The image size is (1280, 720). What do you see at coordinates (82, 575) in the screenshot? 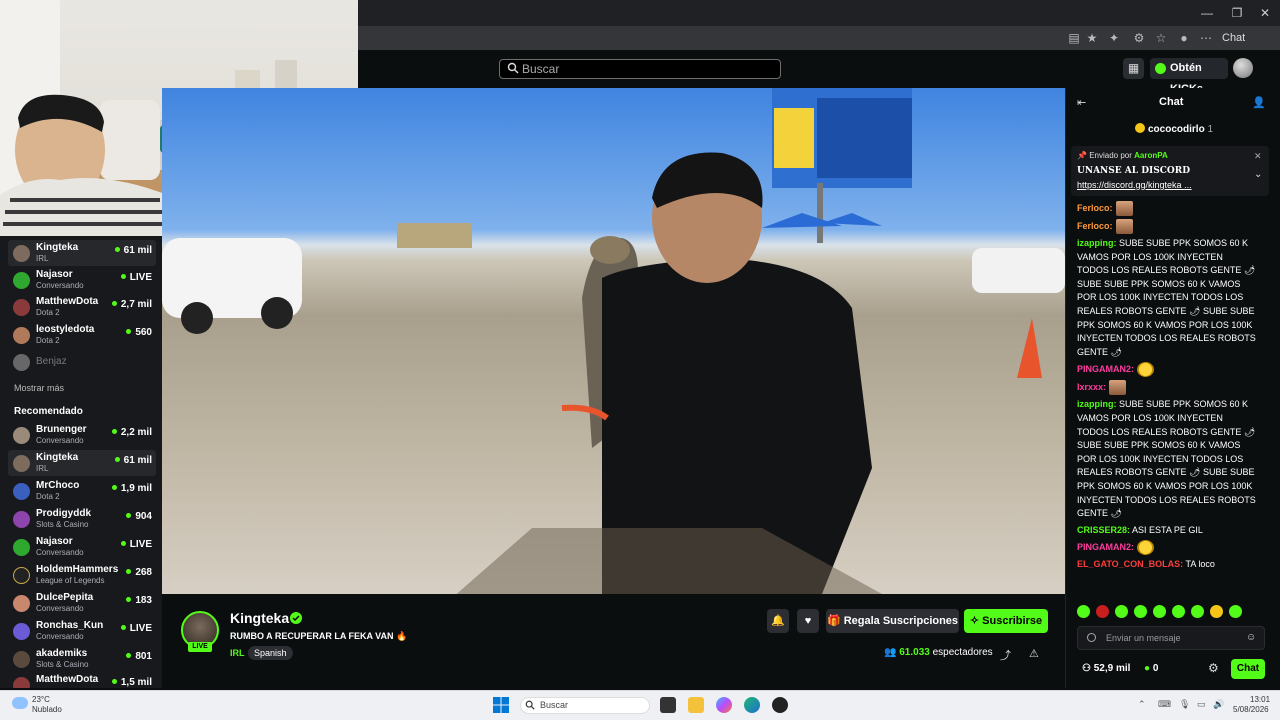
I see `sidebar-channel-holdemhammers: HoldemHammers League of Legends 268` at bounding box center [82, 575].